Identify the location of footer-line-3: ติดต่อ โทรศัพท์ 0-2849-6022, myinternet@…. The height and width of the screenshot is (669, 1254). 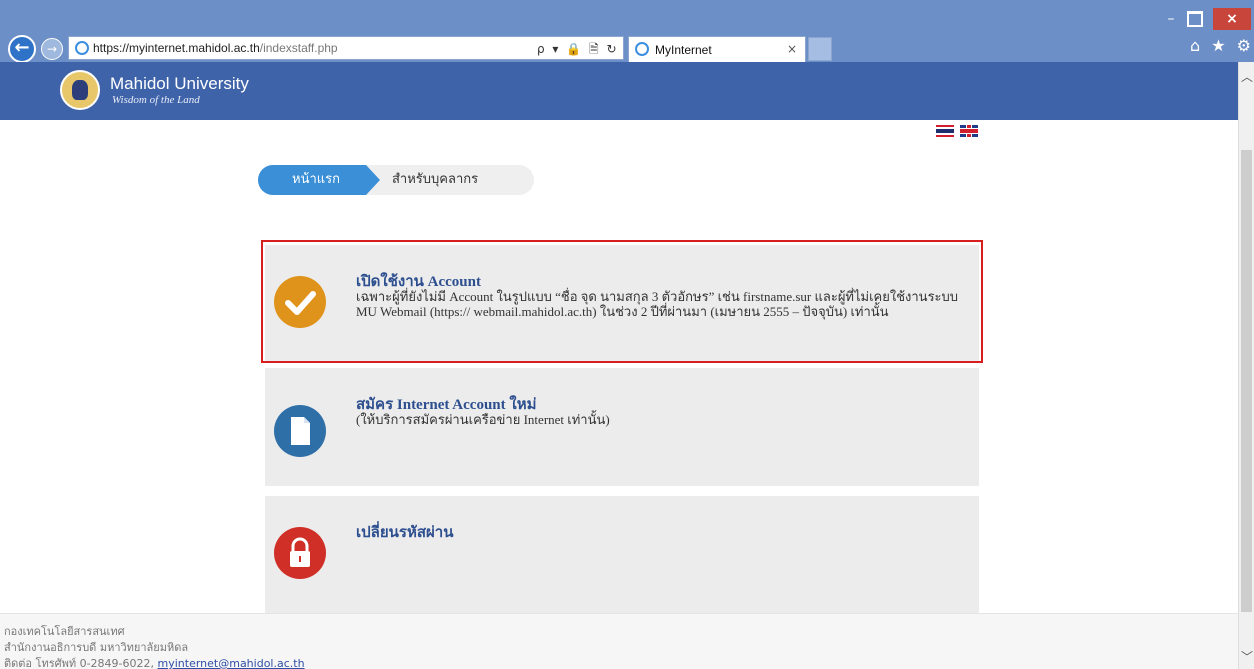
(154, 661).